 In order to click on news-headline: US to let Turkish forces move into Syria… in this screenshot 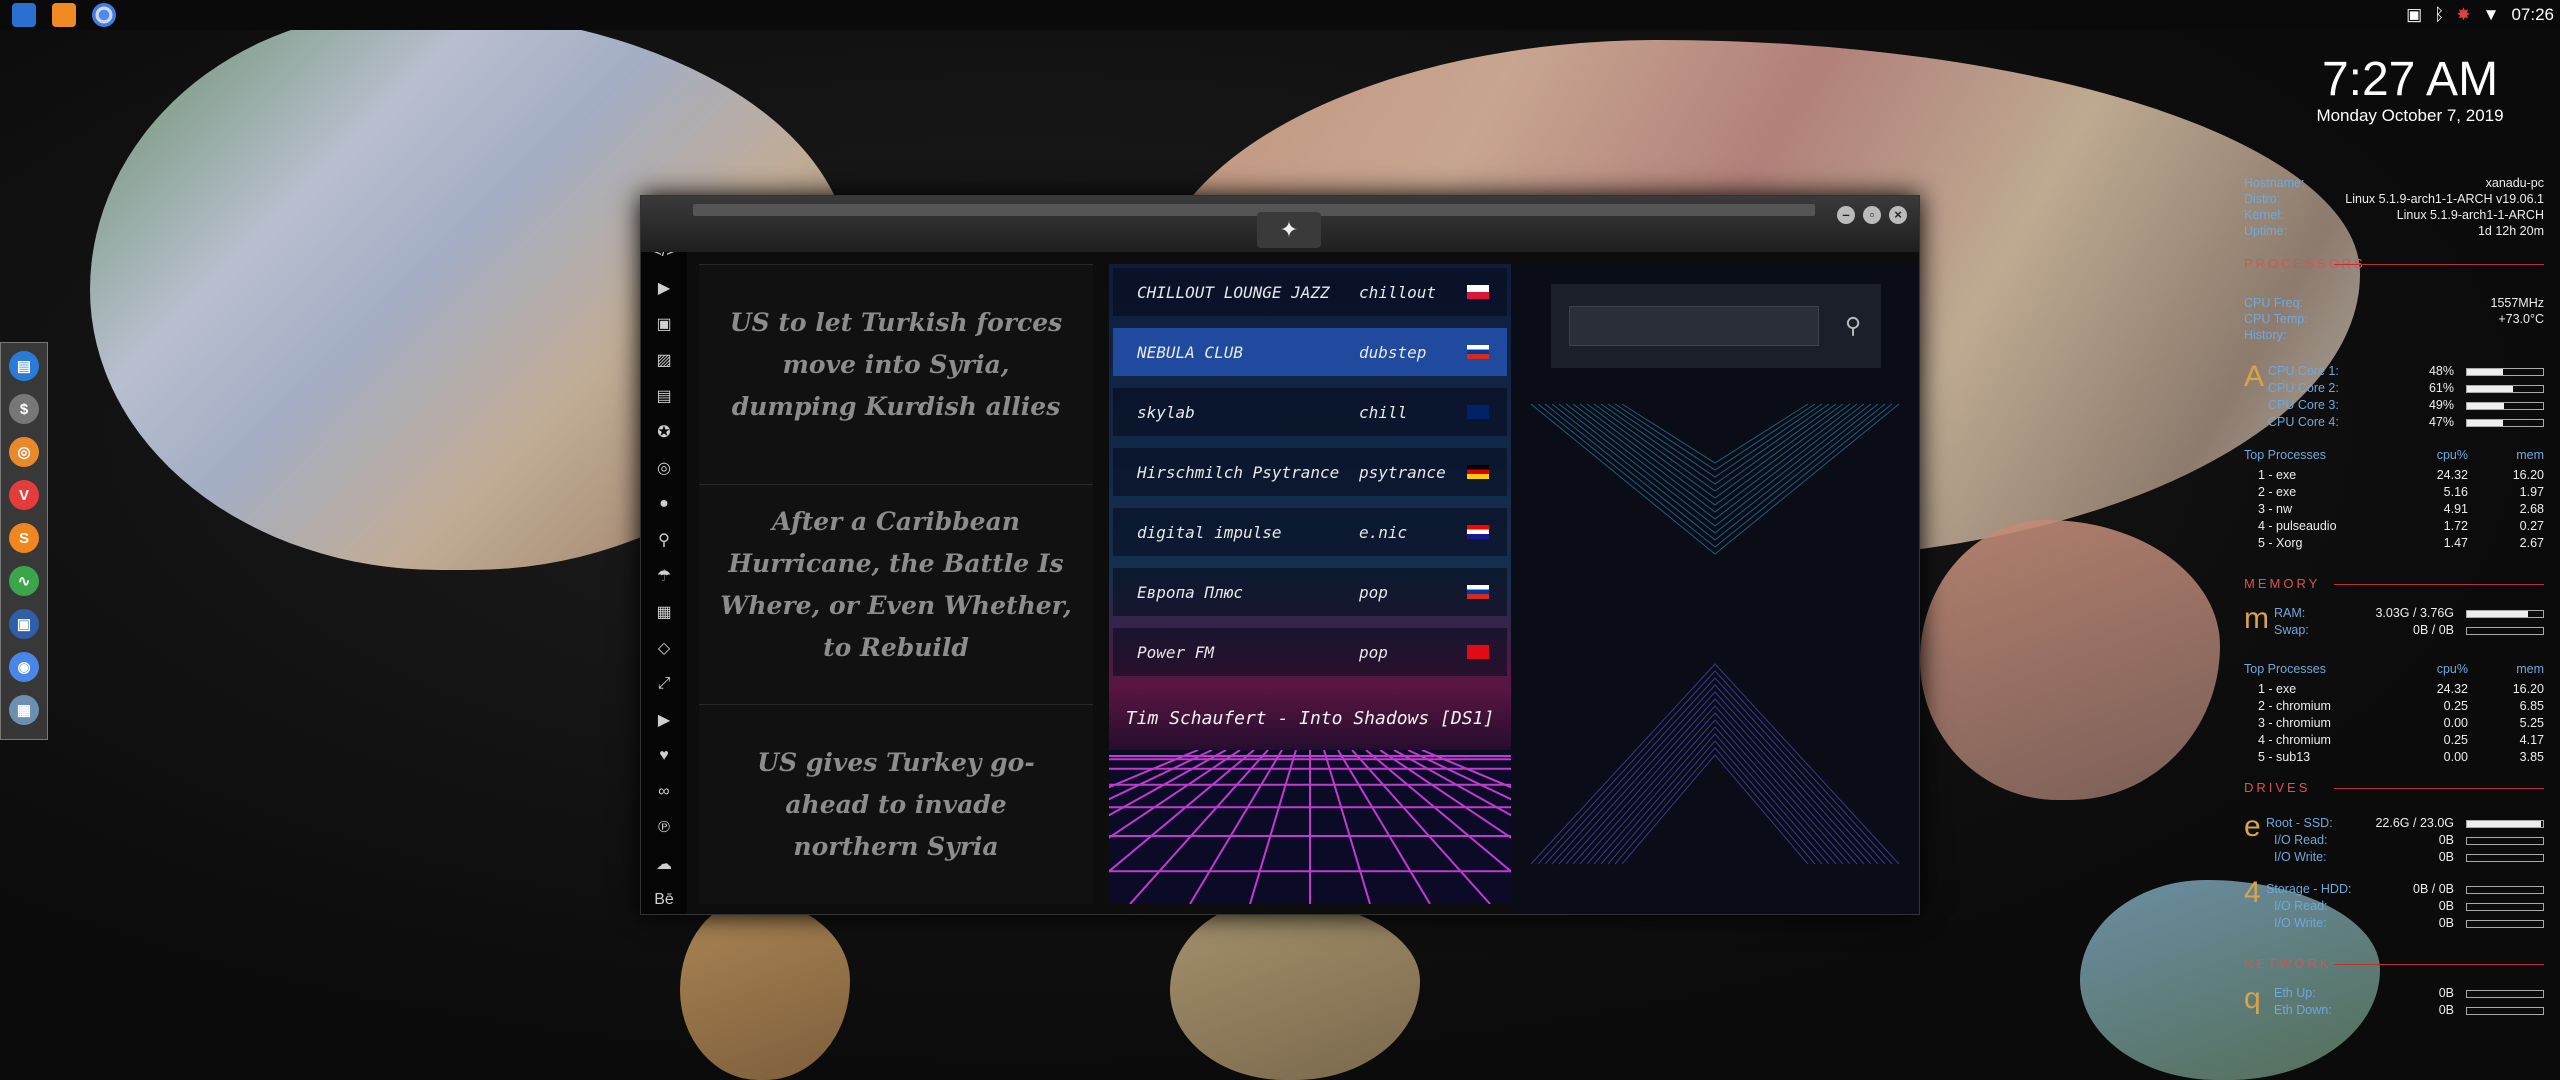, I will do `click(896, 365)`.